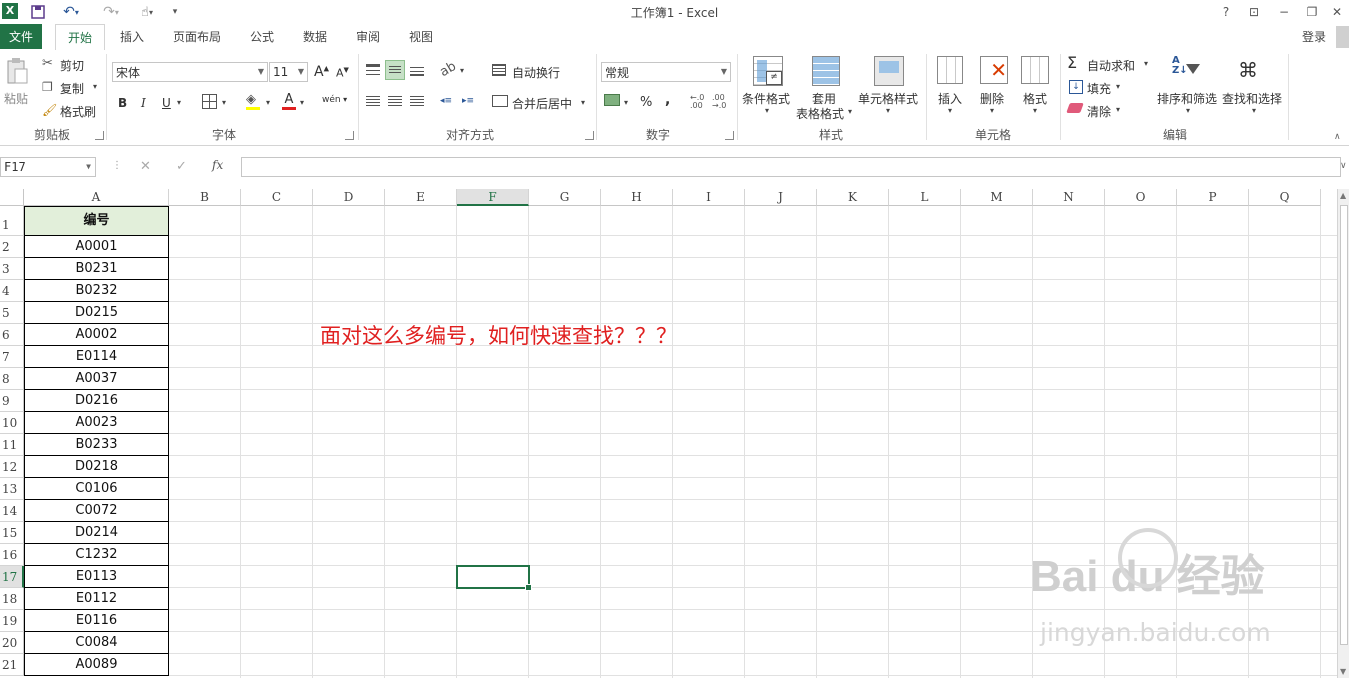 The width and height of the screenshot is (1349, 678). What do you see at coordinates (666, 72) in the screenshot?
I see `number-format-select: 常规 ▼` at bounding box center [666, 72].